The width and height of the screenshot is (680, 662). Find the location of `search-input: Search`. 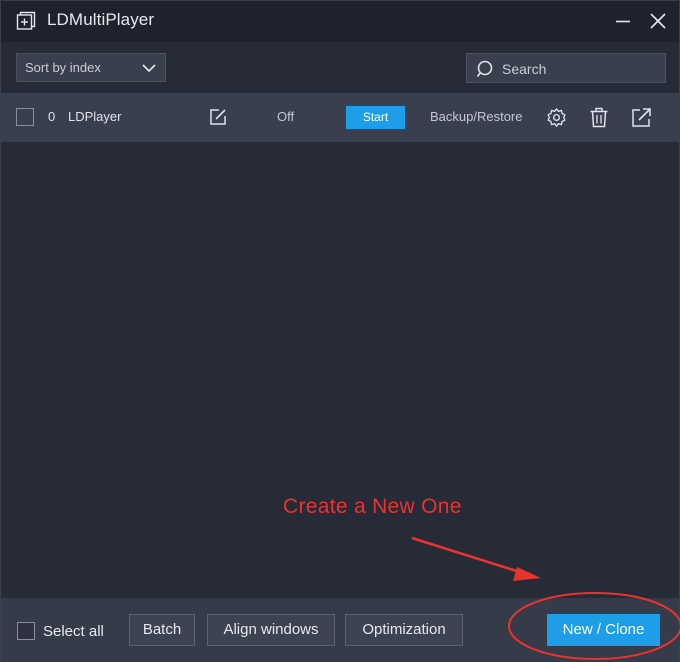

search-input: Search is located at coordinates (566, 68).